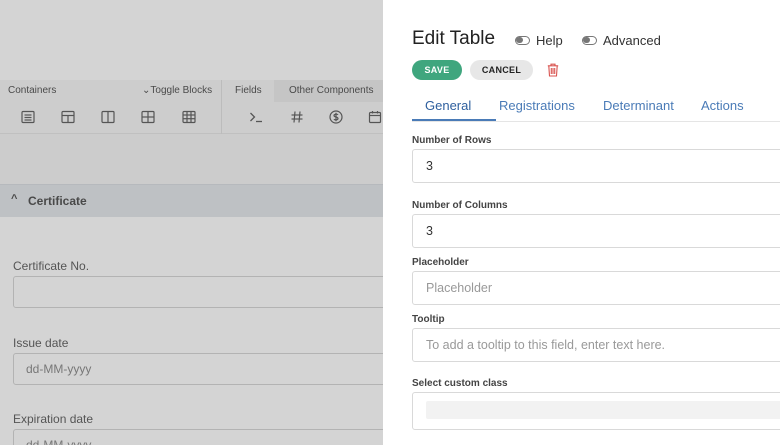  Describe the element at coordinates (638, 105) in the screenshot. I see `tab-determinant: Determinant` at that location.